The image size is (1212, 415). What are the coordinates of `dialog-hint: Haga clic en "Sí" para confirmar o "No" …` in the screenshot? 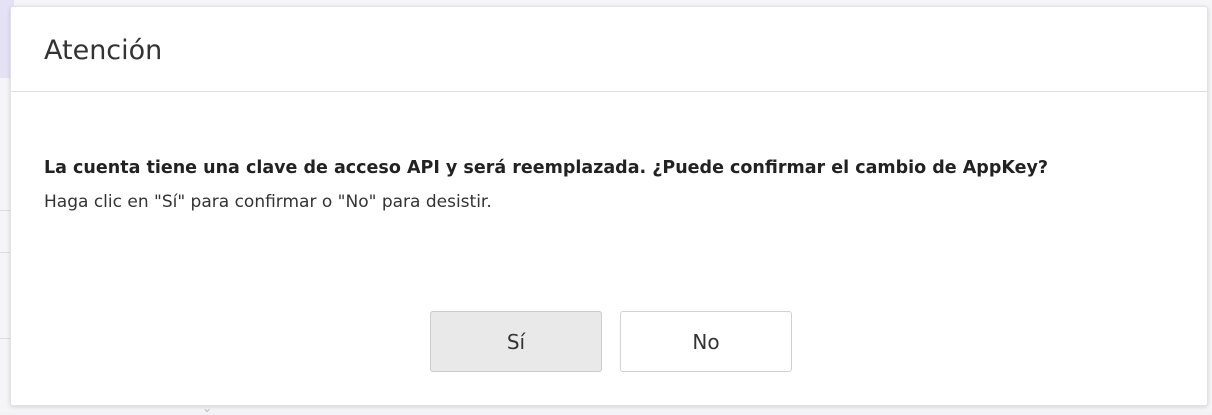 It's located at (268, 202).